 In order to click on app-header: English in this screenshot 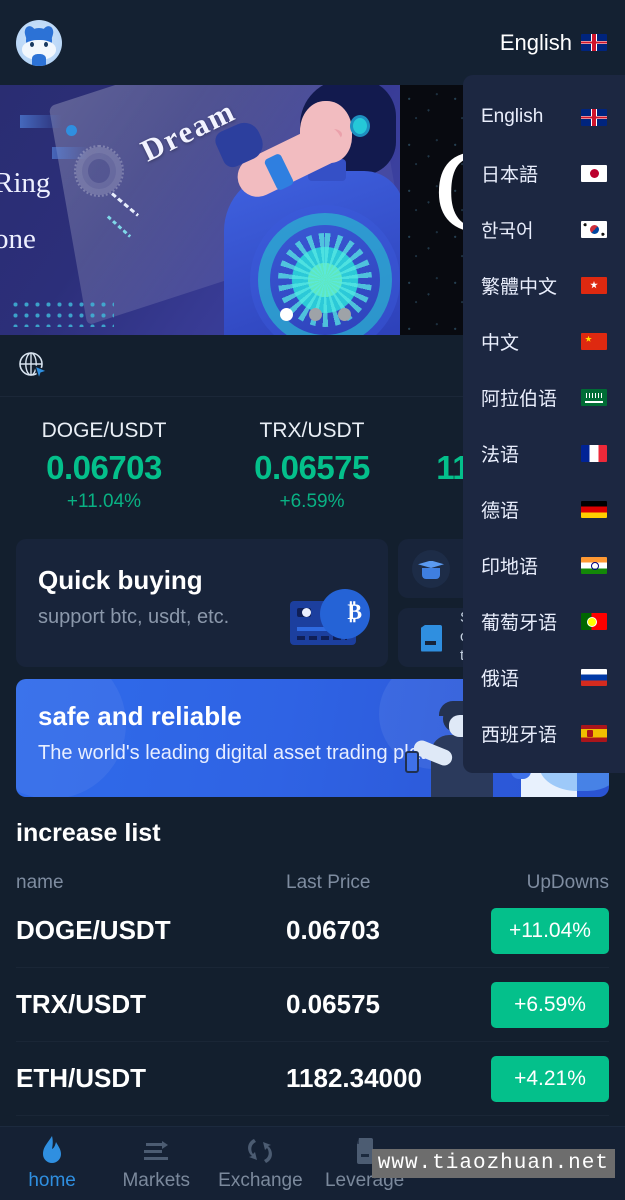, I will do `click(312, 42)`.